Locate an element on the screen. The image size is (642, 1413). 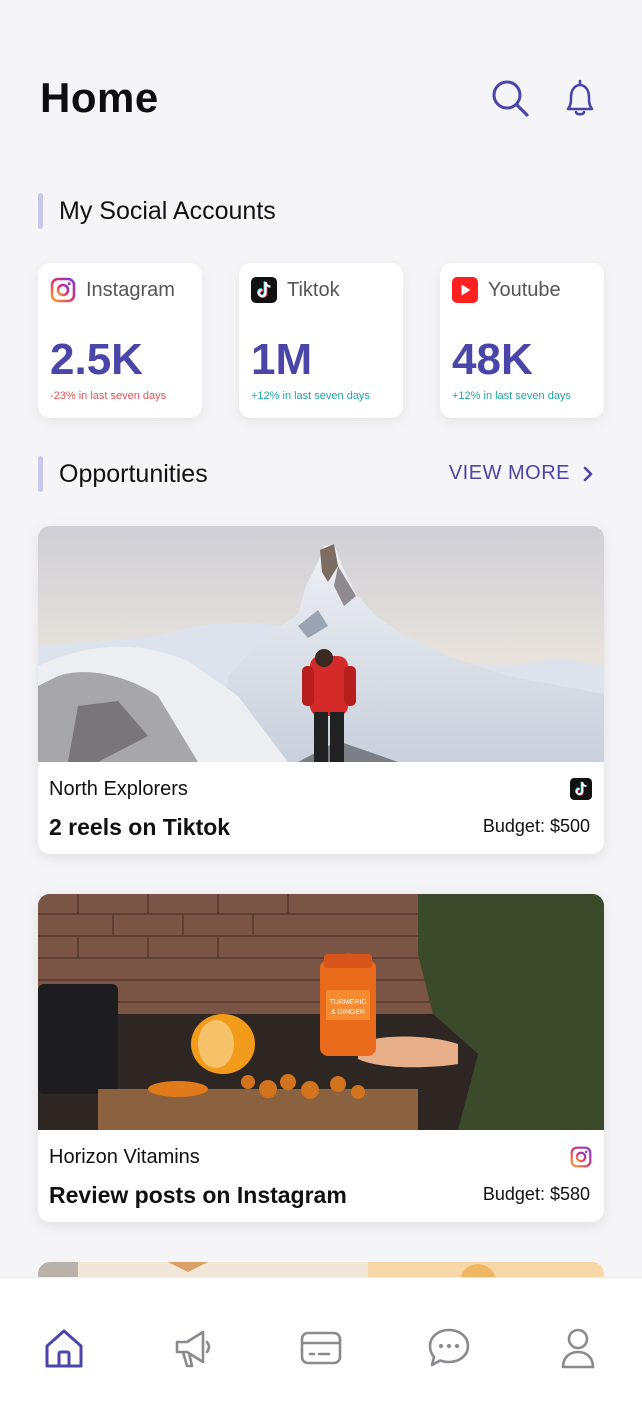
account-card-instagram: Instagram 2.5K -23% in last seven days is located at coordinates (120, 340).